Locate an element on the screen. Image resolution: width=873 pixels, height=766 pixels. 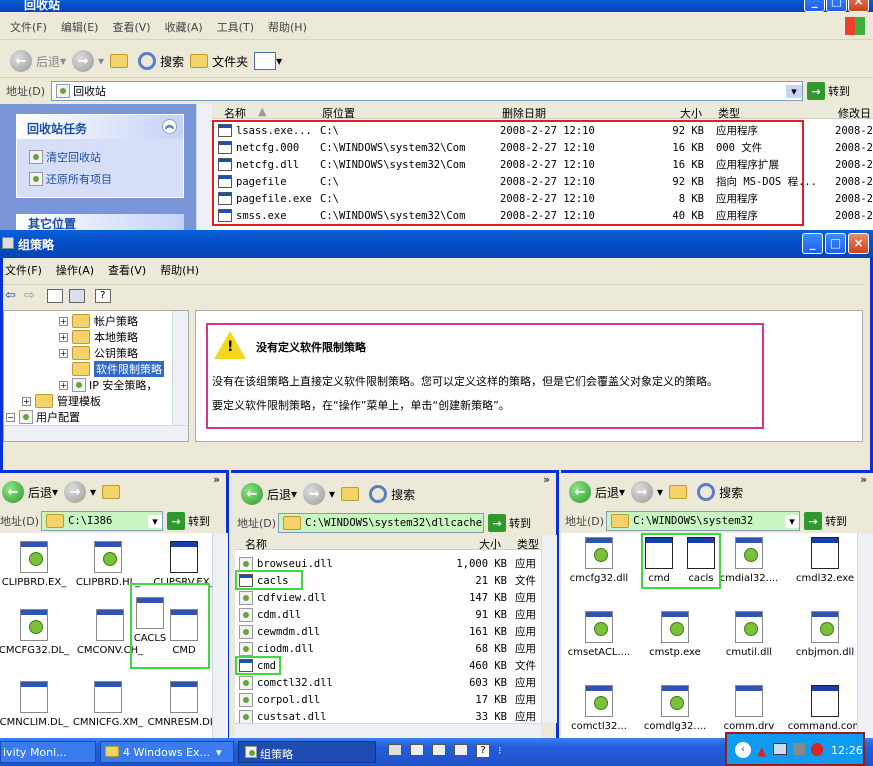
file-icon: CLIPSRV.EX_ is located at coordinates (179, 564).